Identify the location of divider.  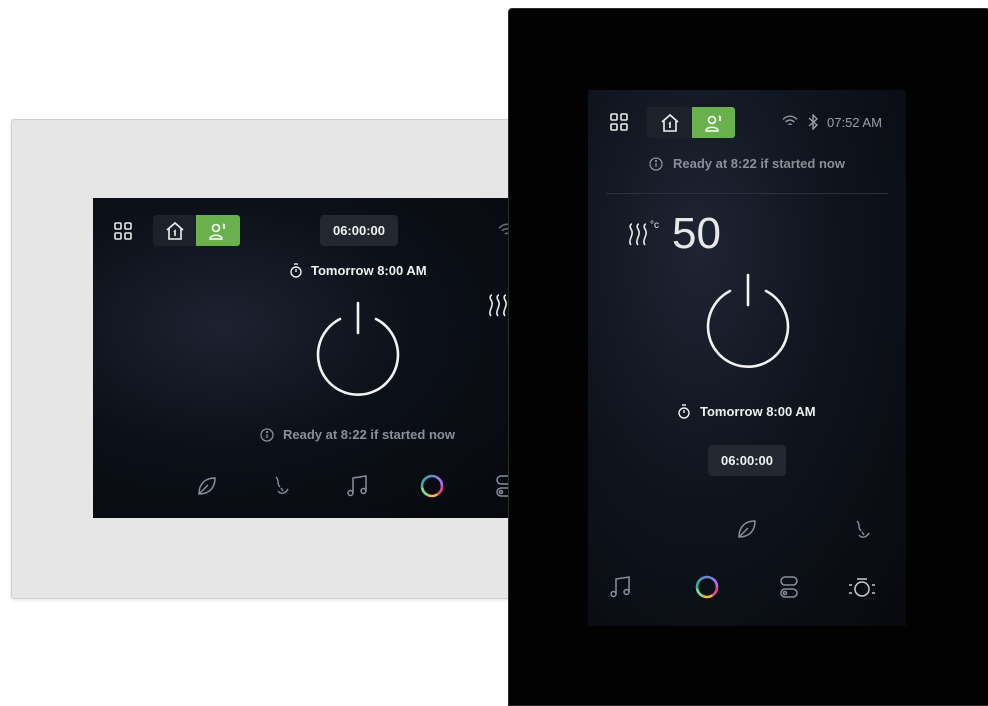
(747, 193).